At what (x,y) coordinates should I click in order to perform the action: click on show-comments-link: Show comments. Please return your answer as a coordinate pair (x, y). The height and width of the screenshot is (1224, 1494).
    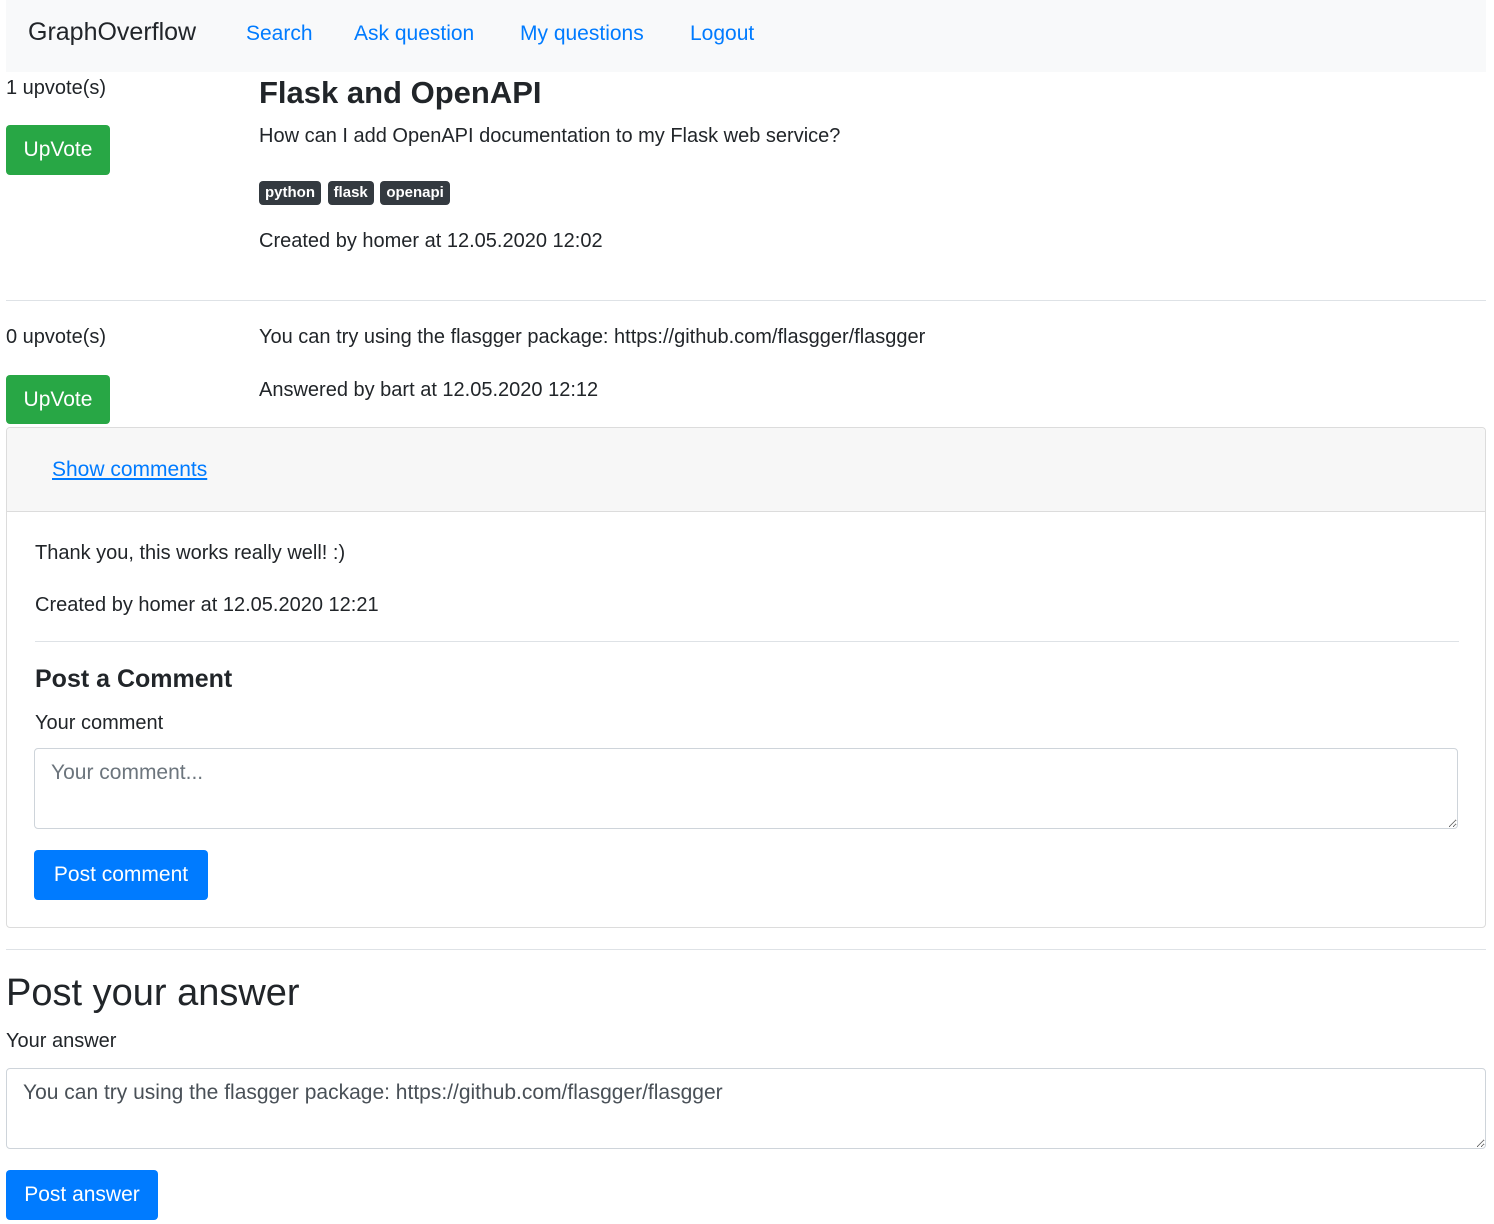
    Looking at the image, I should click on (129, 470).